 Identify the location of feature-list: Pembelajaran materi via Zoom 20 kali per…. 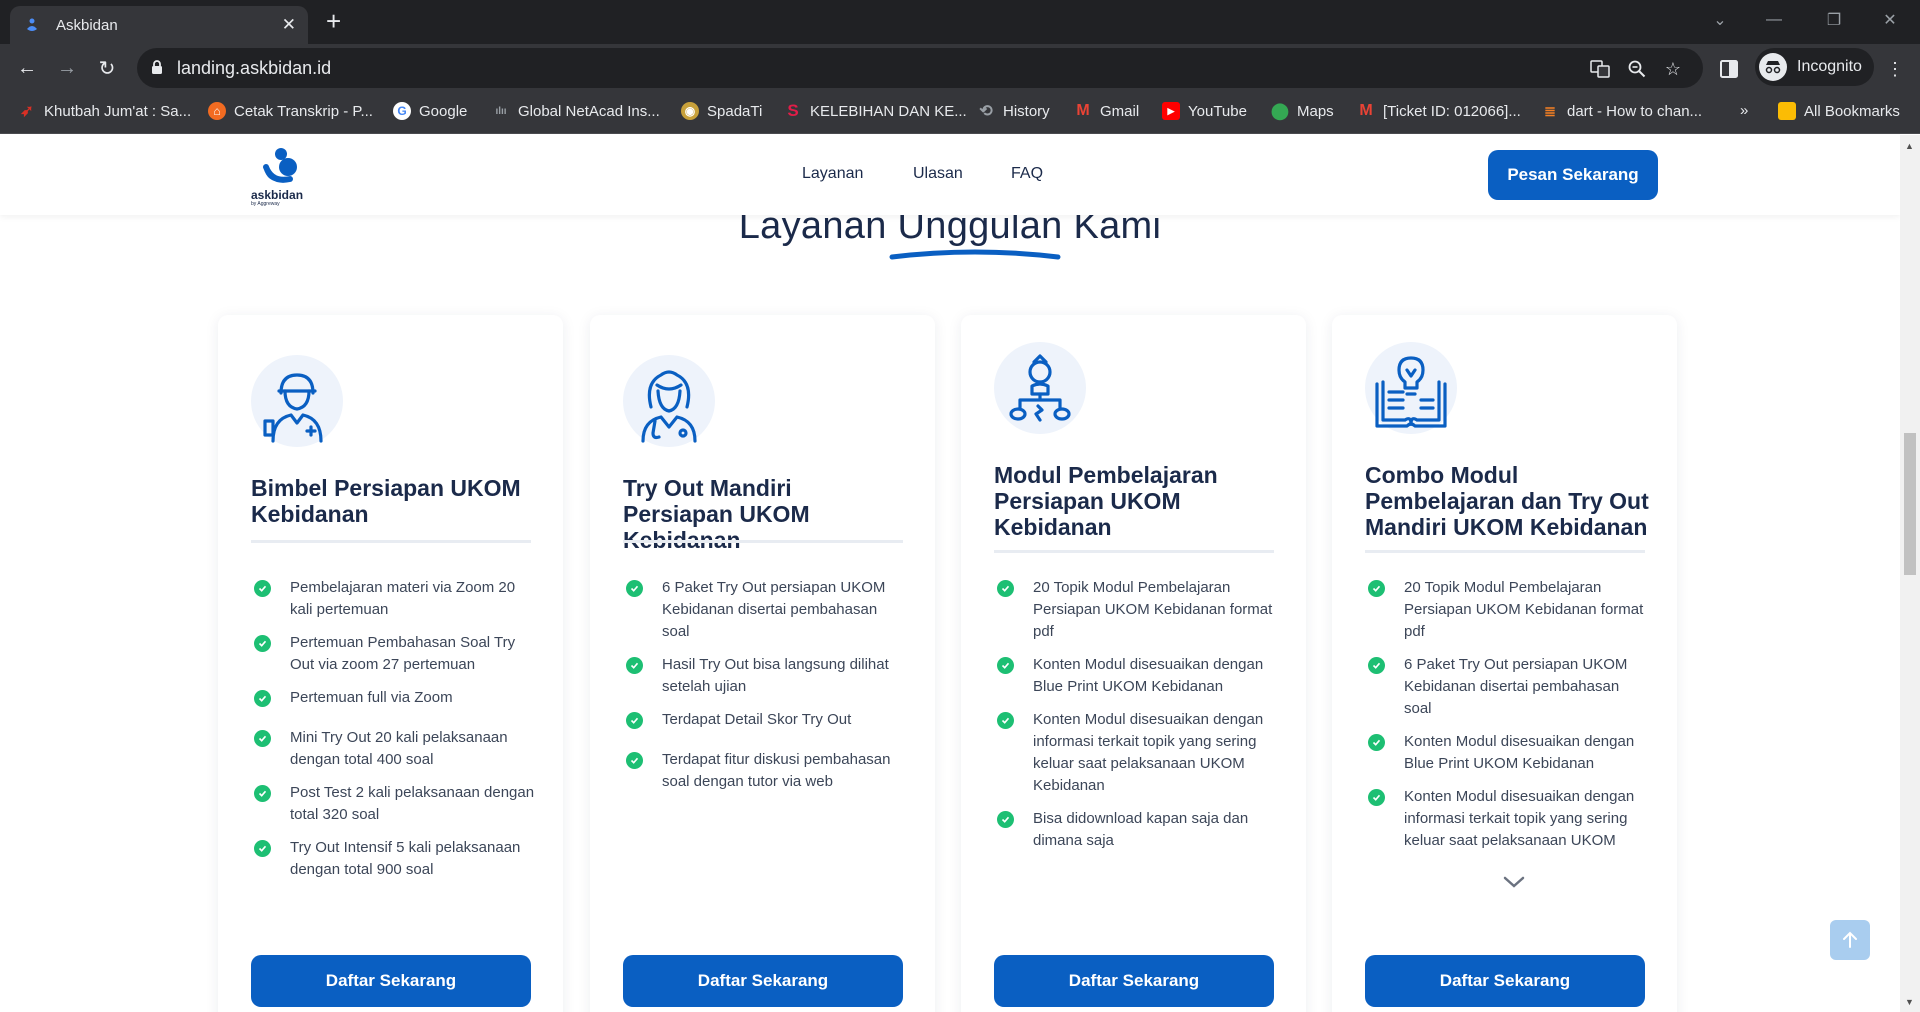
(393, 734).